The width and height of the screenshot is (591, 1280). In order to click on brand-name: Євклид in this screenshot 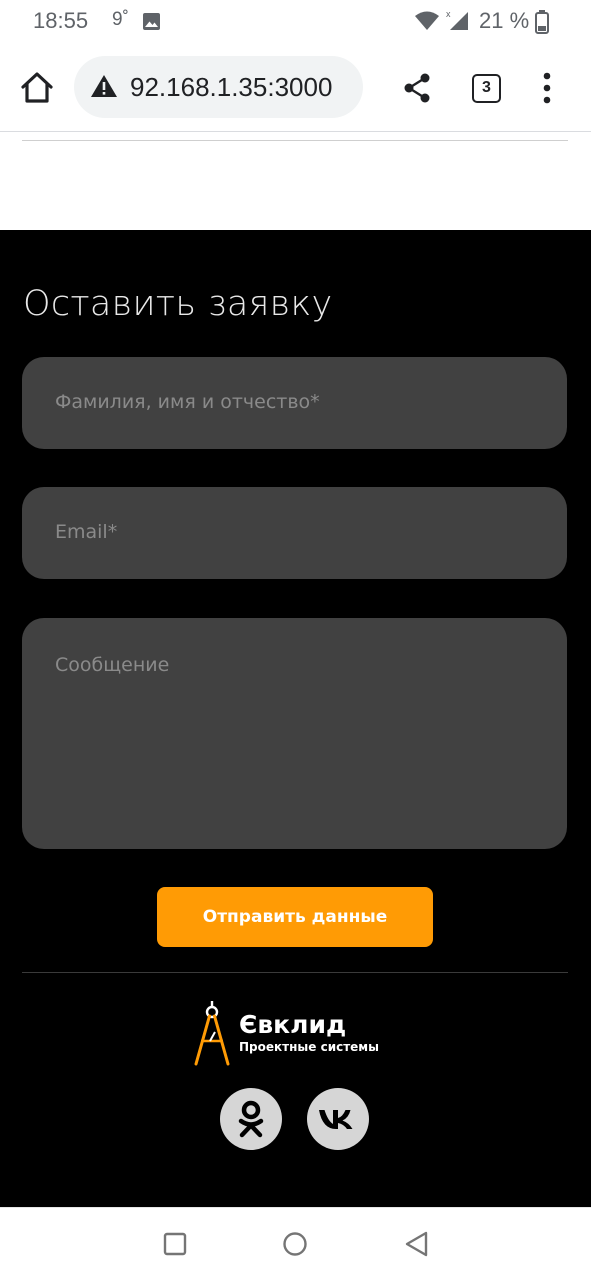, I will do `click(293, 1024)`.